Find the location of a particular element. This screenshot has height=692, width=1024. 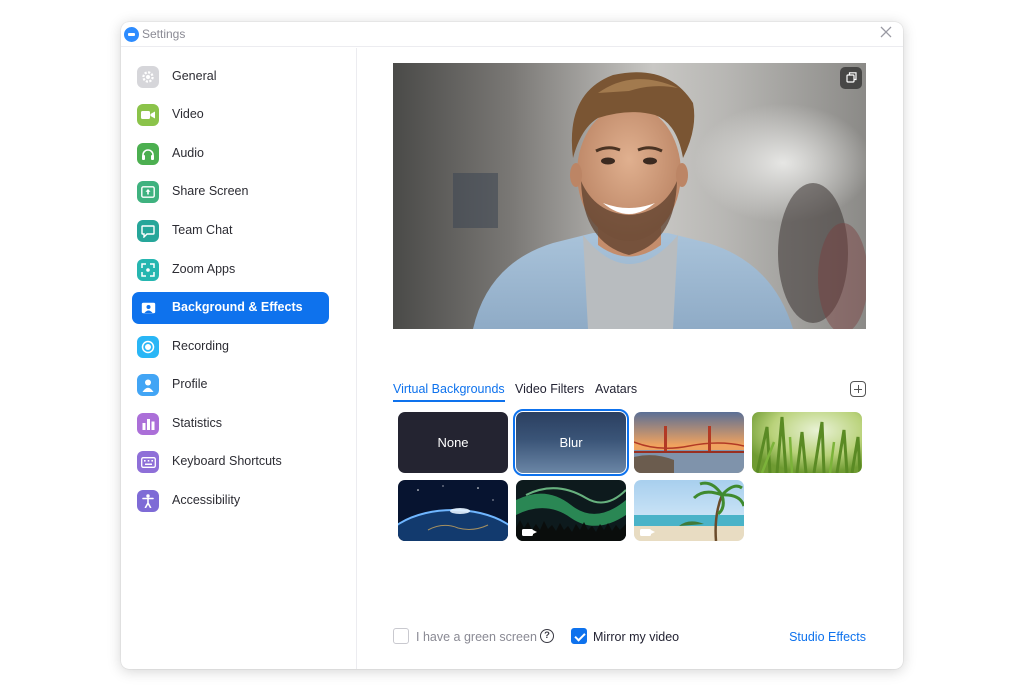

tab-video-filters: Video Filters is located at coordinates (549, 391).